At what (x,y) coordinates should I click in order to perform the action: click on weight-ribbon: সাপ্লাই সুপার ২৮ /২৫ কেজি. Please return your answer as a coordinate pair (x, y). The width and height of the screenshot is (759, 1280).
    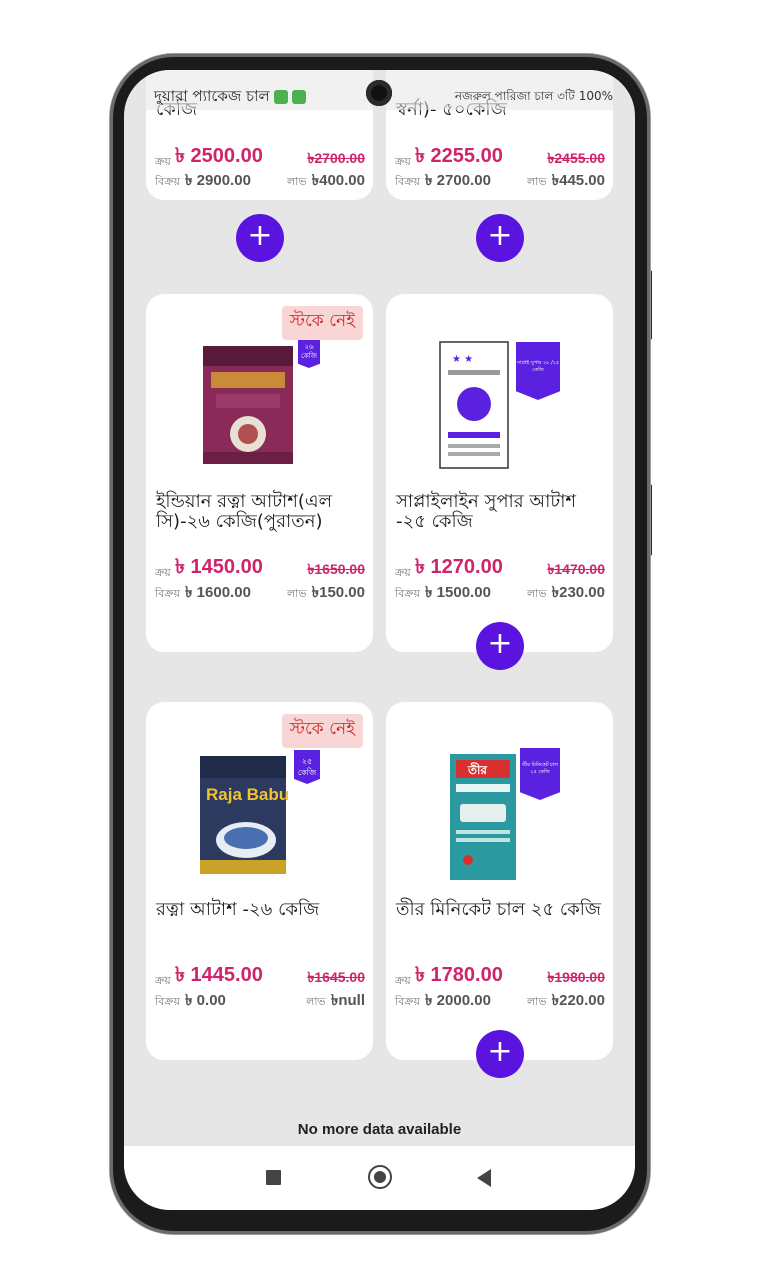
    Looking at the image, I should click on (538, 371).